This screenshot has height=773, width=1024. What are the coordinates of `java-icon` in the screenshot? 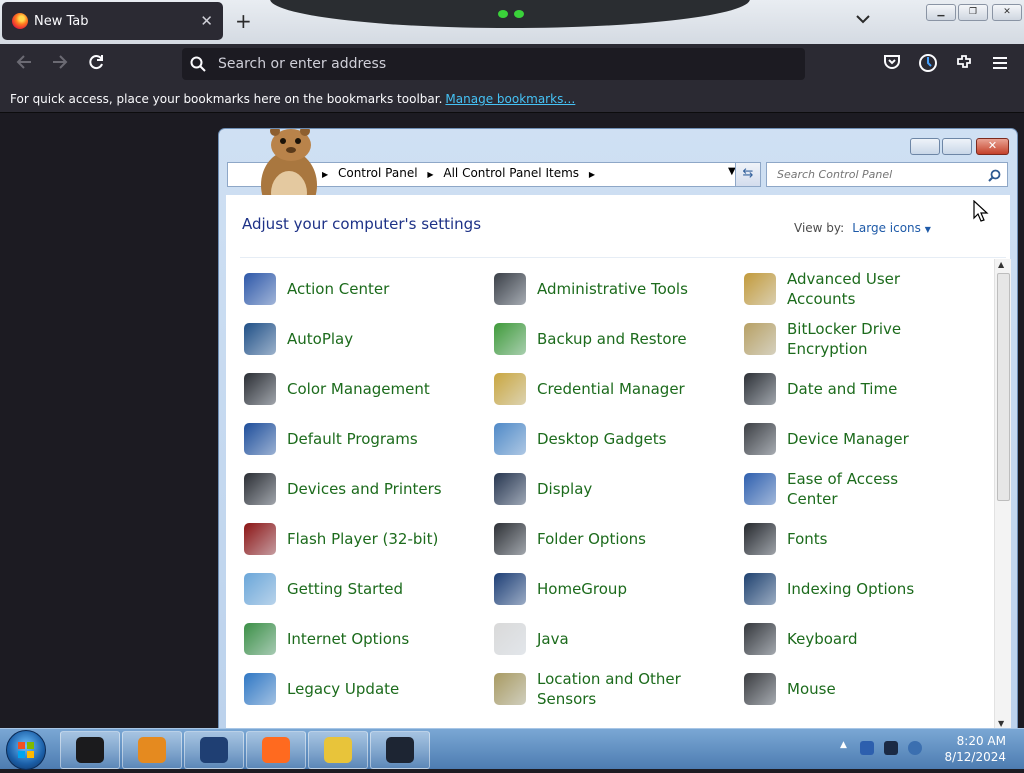 It's located at (510, 639).